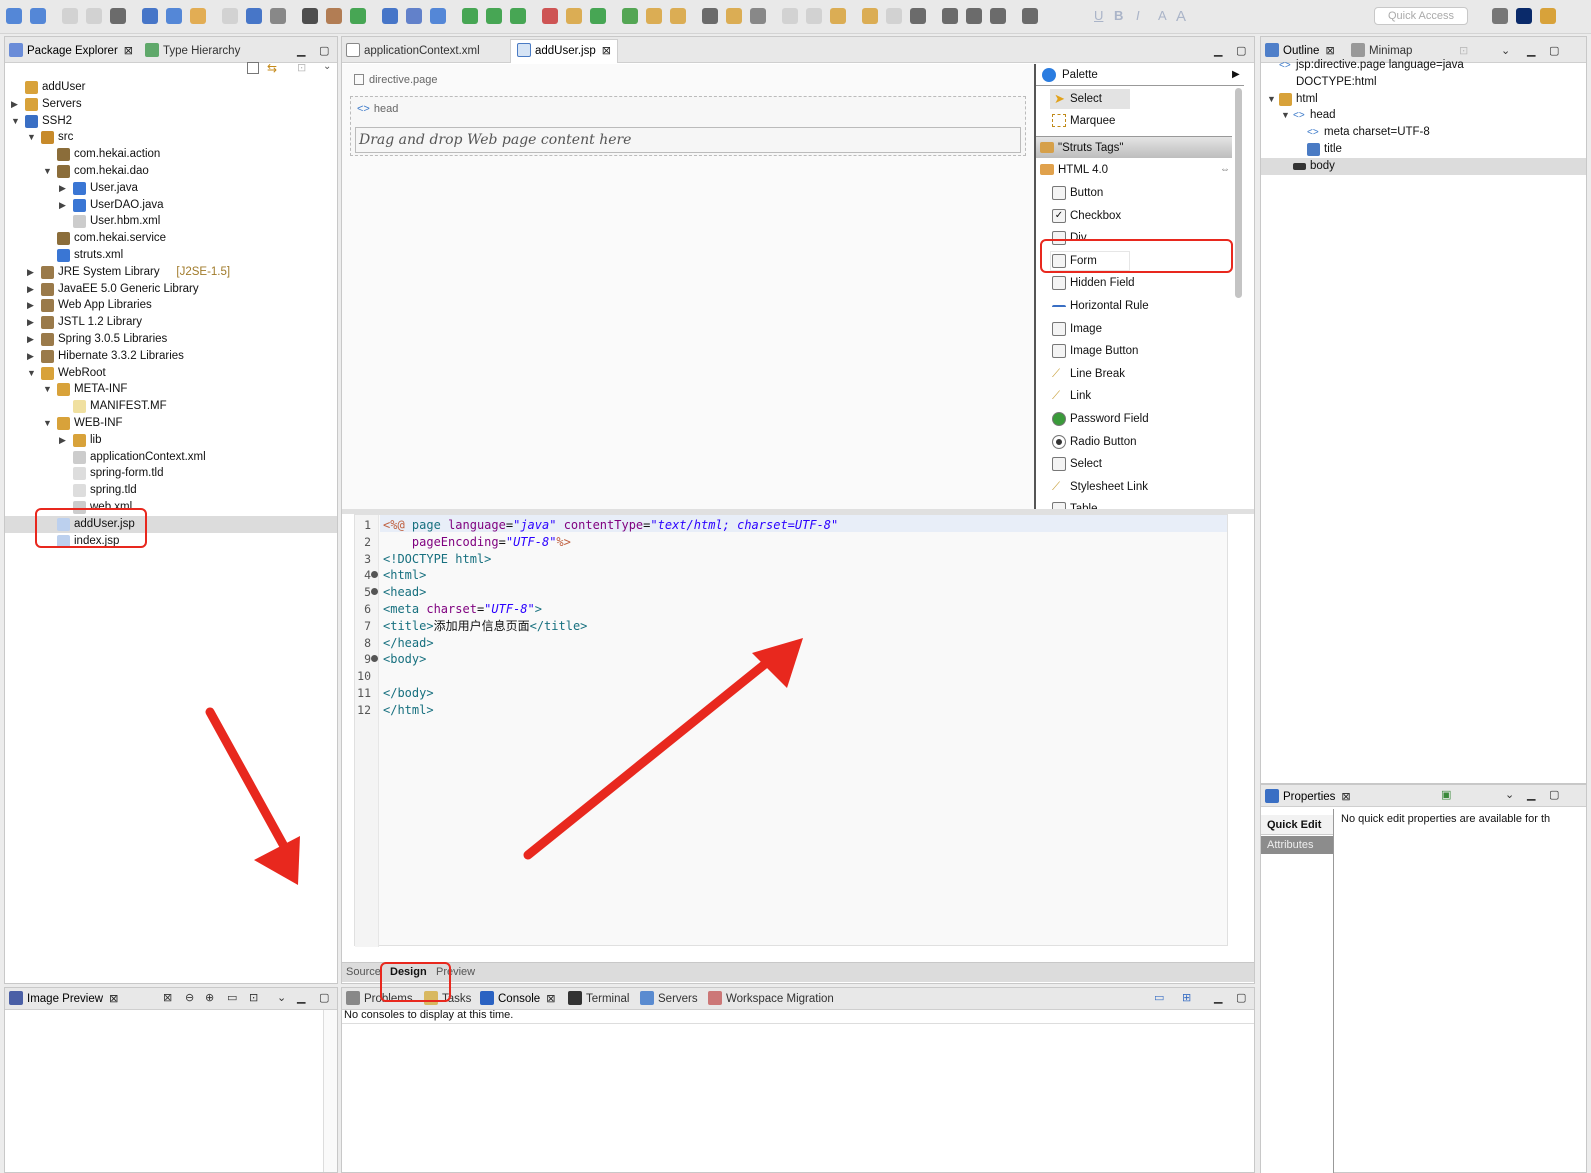  I want to click on code-line: </head>, so click(408, 643).